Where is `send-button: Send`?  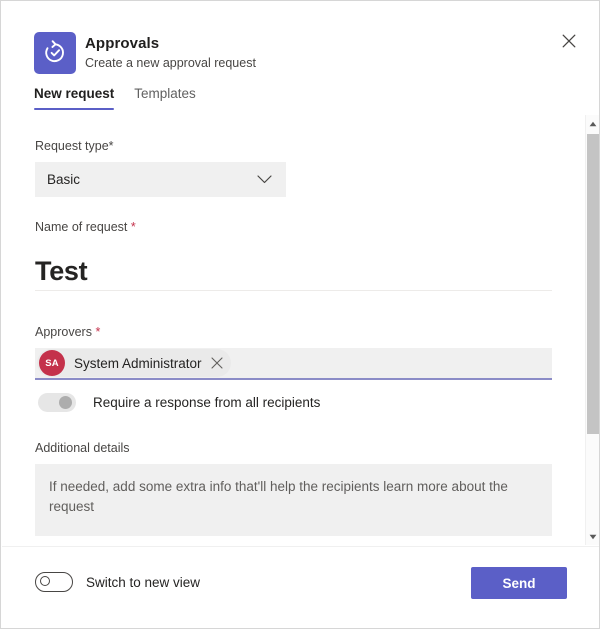 send-button: Send is located at coordinates (519, 583).